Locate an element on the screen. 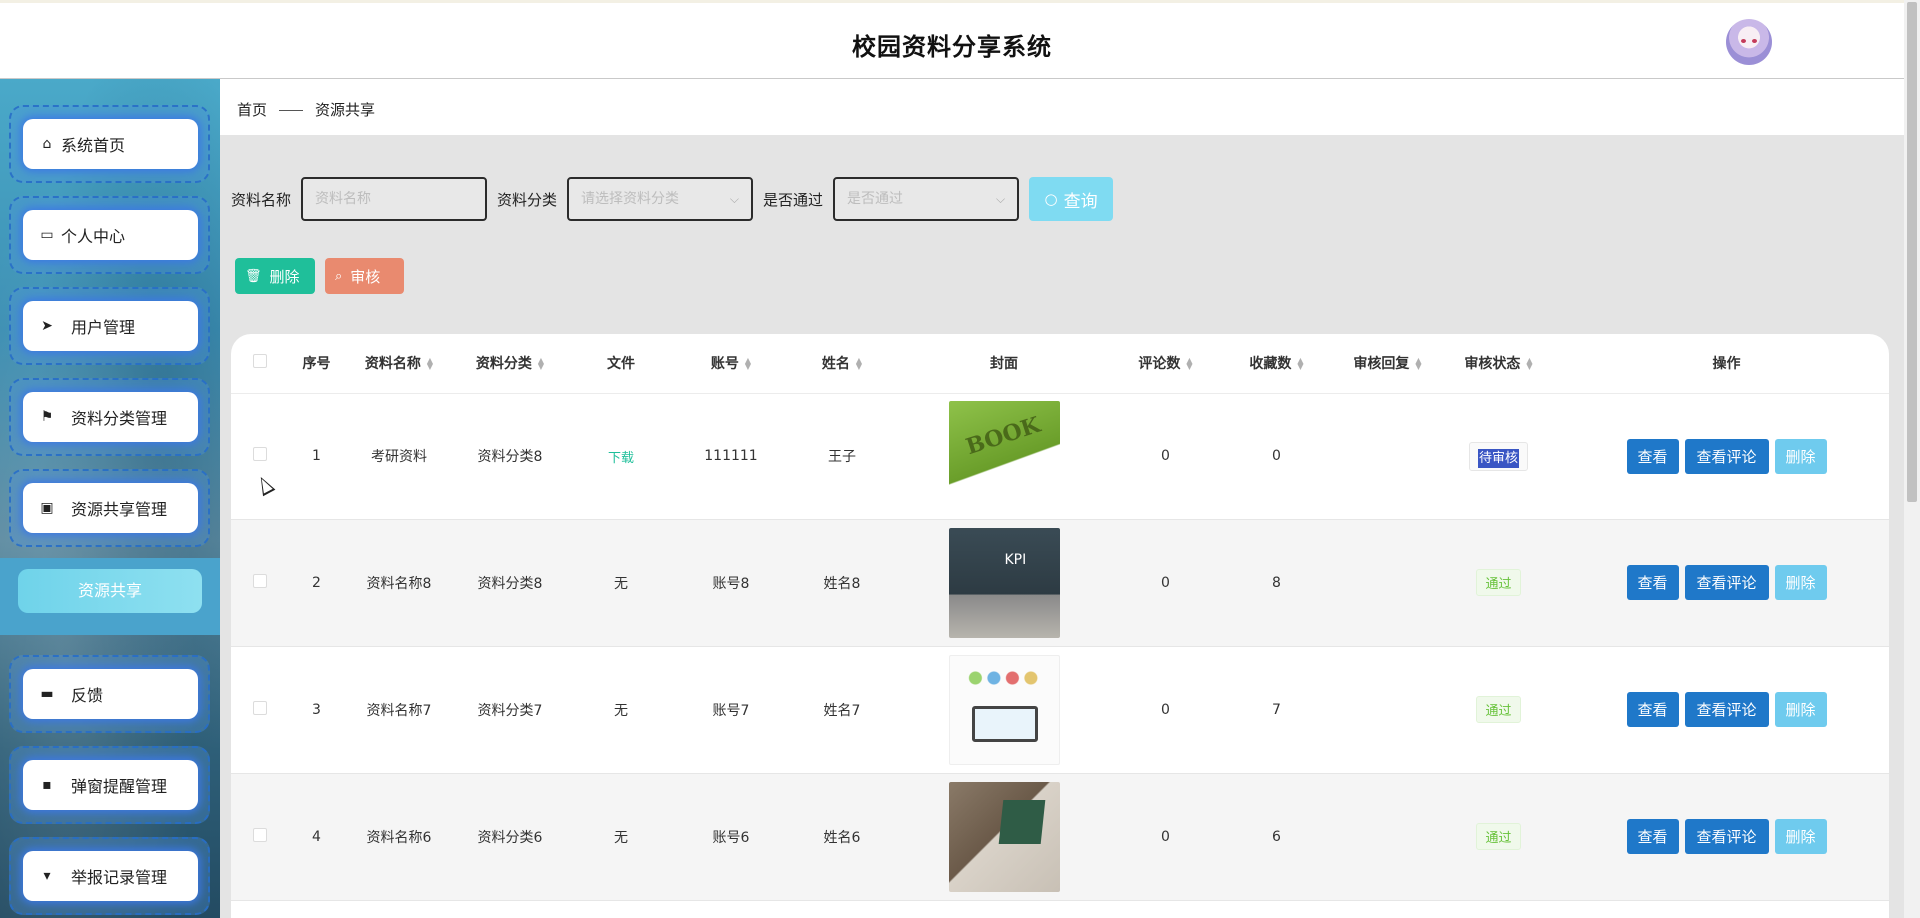  header-name: 资料名称 ▲ ▼ is located at coordinates (399, 364).